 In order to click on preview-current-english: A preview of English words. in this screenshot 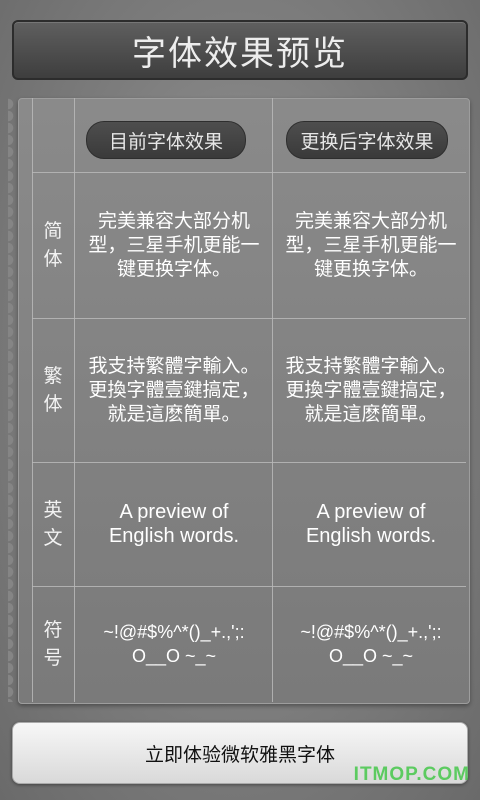, I will do `click(174, 524)`.